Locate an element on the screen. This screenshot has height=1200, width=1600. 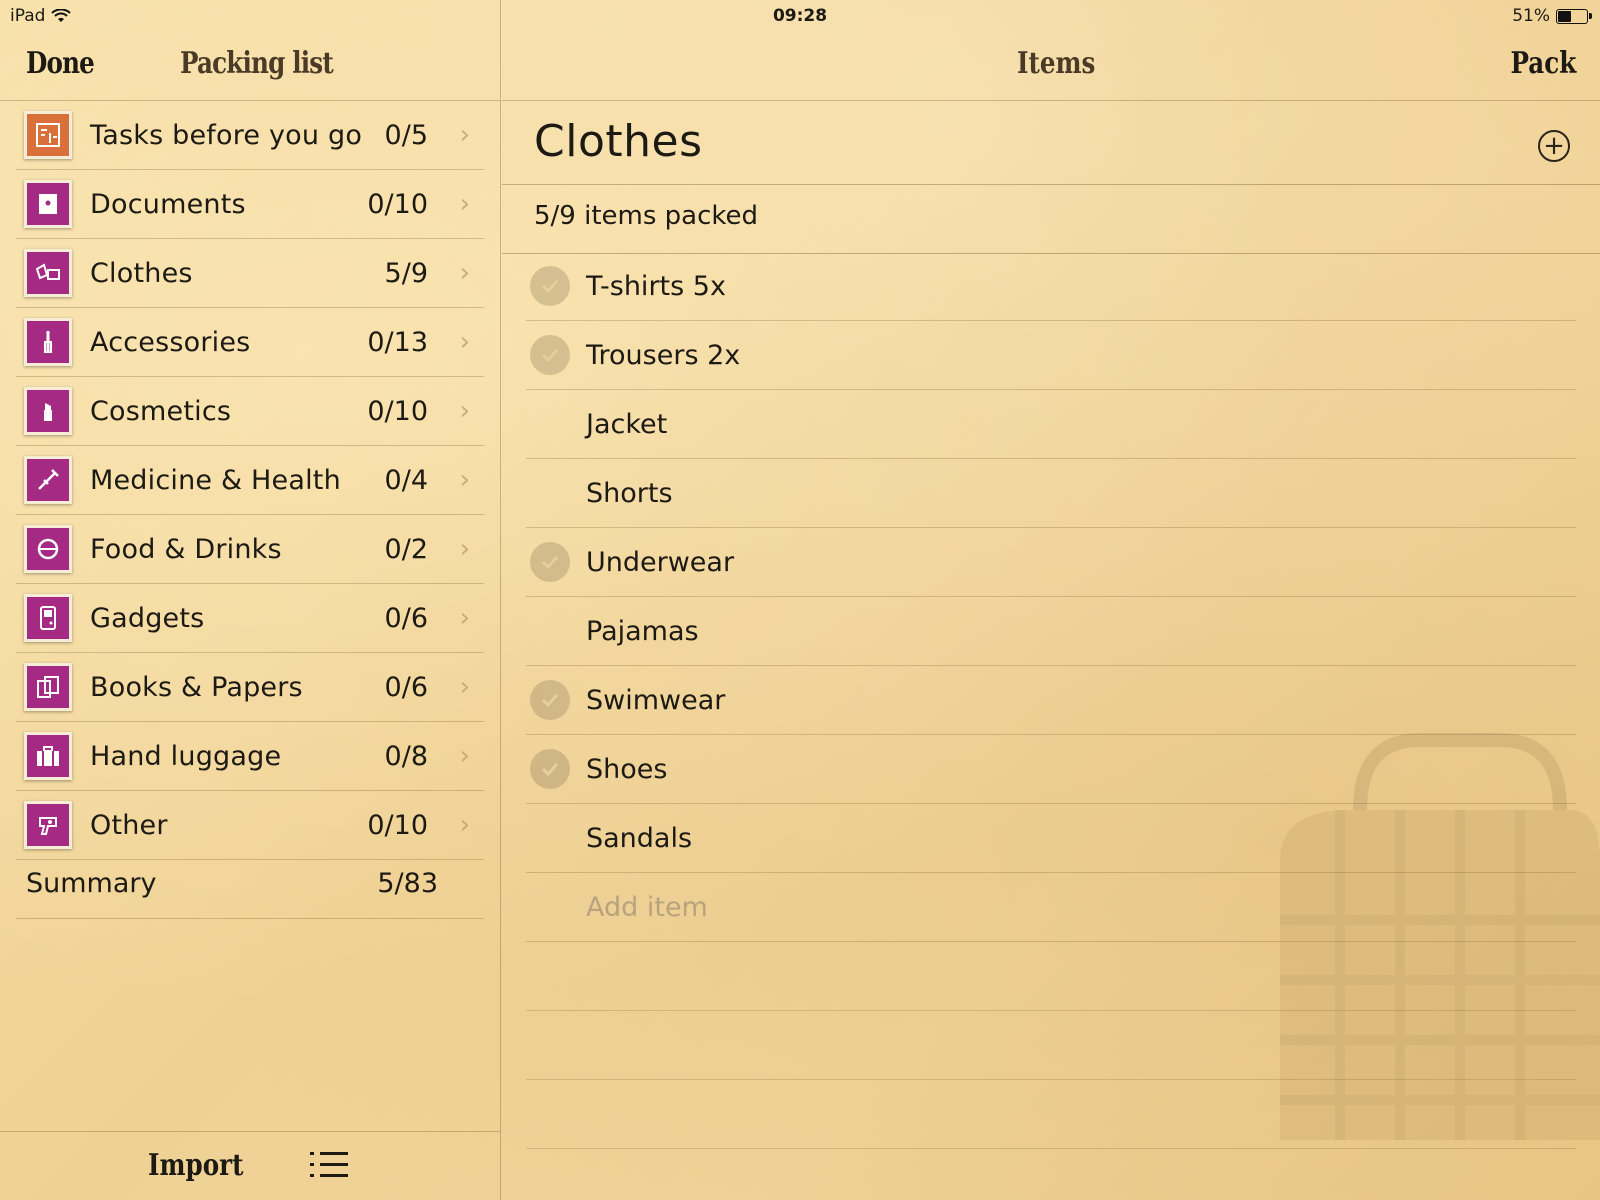
category-label: Hand luggage is located at coordinates (186, 756).